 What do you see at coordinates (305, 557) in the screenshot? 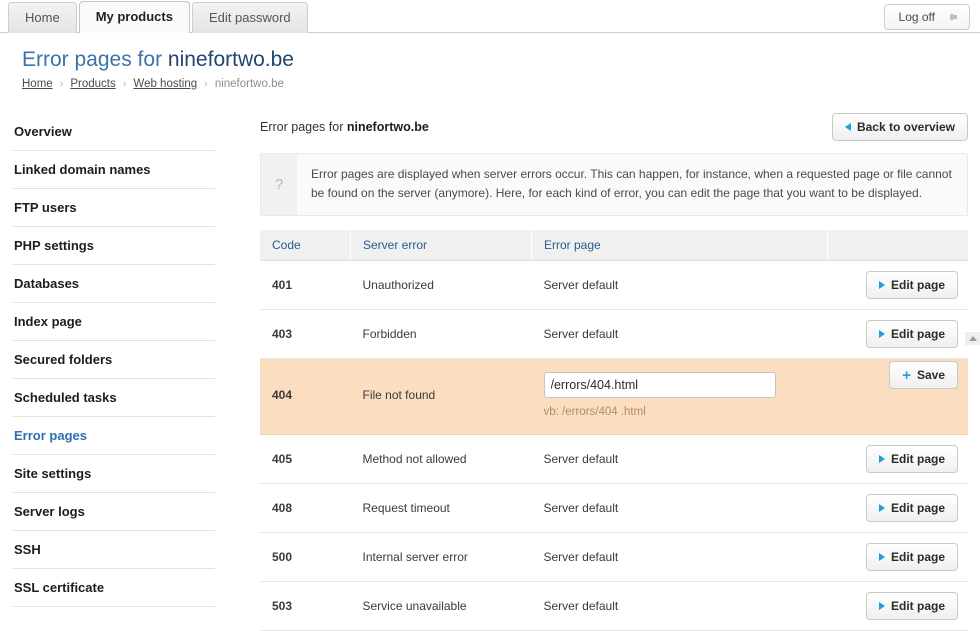
I see `row-code: 500` at bounding box center [305, 557].